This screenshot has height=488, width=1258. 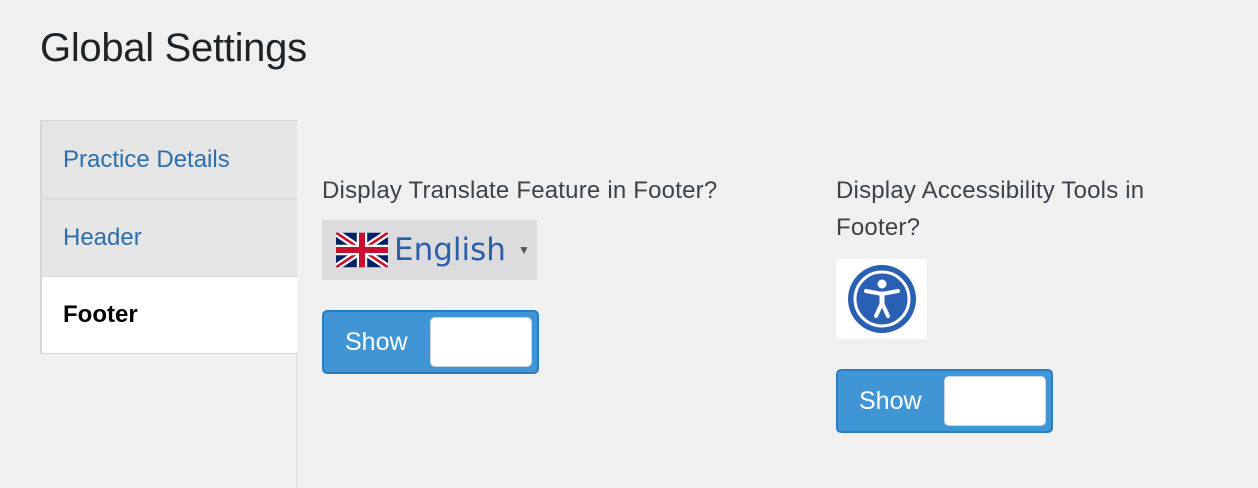 I want to click on accessibility-icon, so click(x=881, y=299).